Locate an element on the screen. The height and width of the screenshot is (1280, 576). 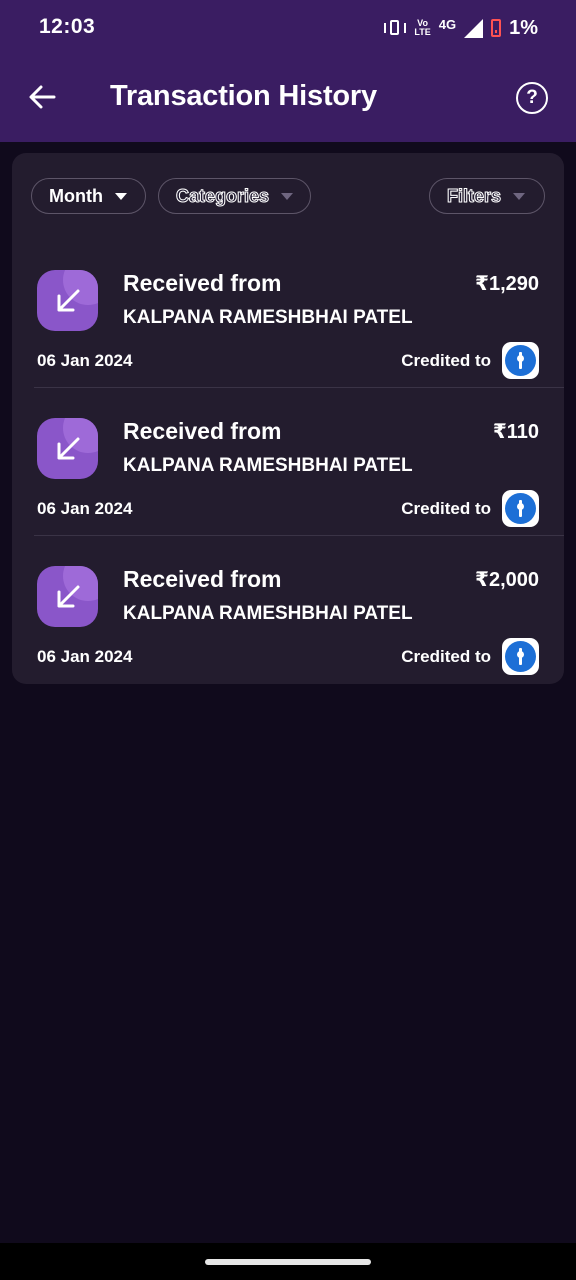
home-indicator is located at coordinates (288, 1262).